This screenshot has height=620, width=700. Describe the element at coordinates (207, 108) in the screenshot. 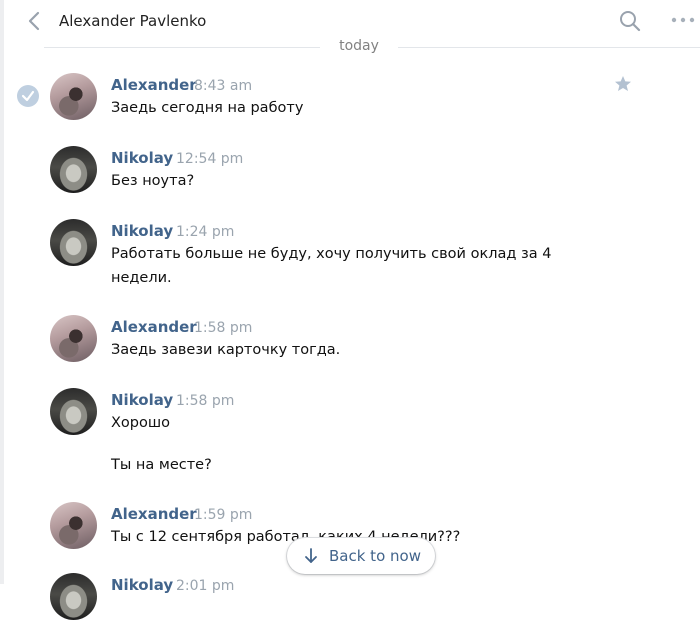

I see `message-line: Заедь сегодня на работу` at that location.